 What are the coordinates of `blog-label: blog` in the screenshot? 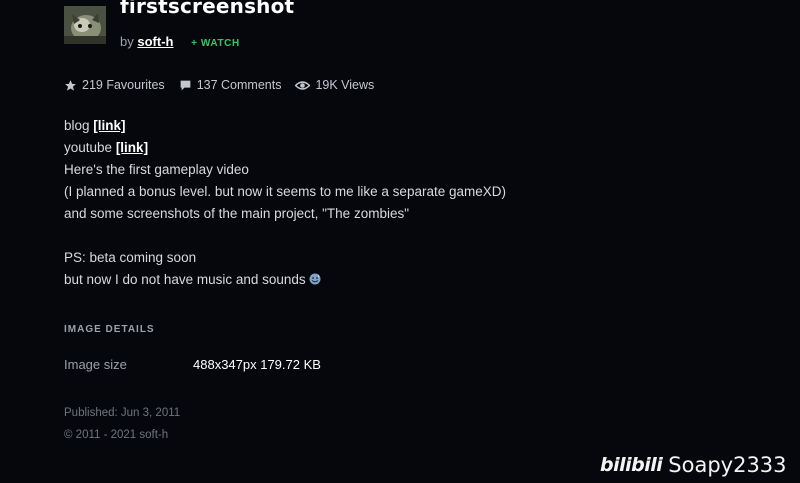 It's located at (77, 125).